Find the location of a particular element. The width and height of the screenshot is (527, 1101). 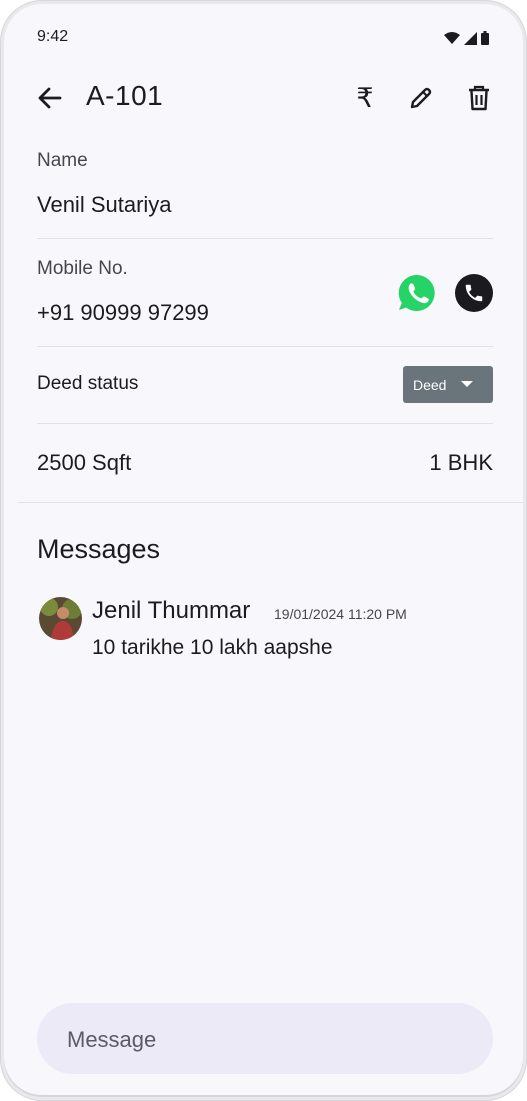

phone-icon is located at coordinates (474, 293).